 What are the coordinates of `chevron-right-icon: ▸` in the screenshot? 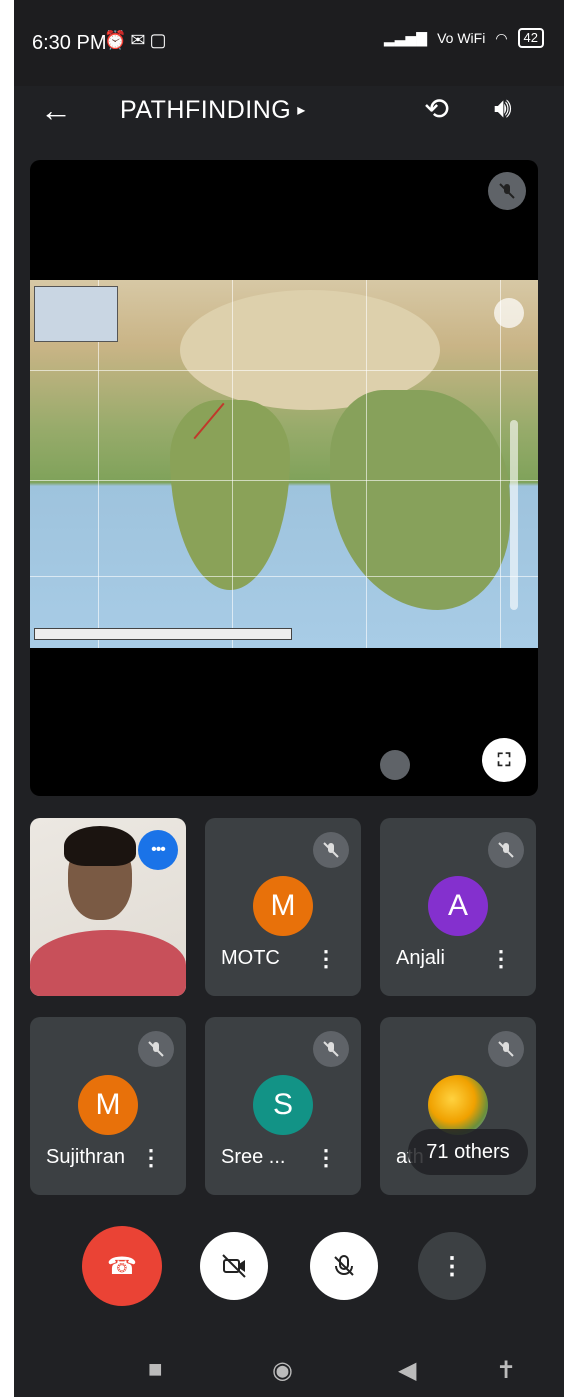 It's located at (301, 110).